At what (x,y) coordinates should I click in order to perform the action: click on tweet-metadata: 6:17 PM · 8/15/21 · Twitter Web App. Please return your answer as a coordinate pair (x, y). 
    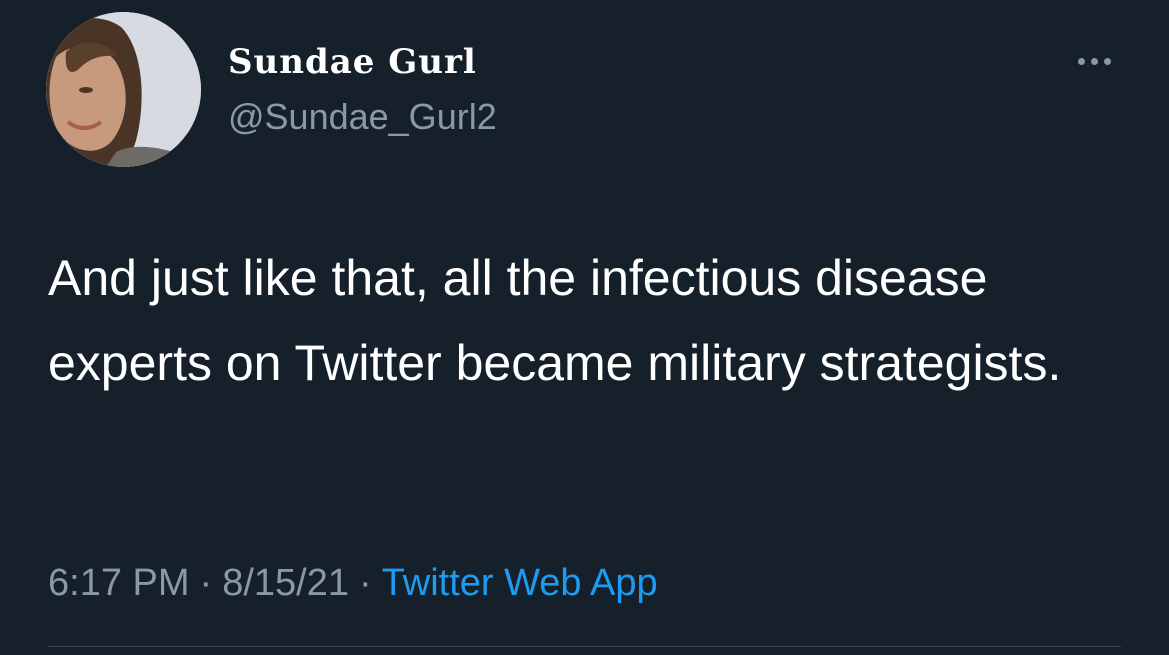
    Looking at the image, I should click on (353, 583).